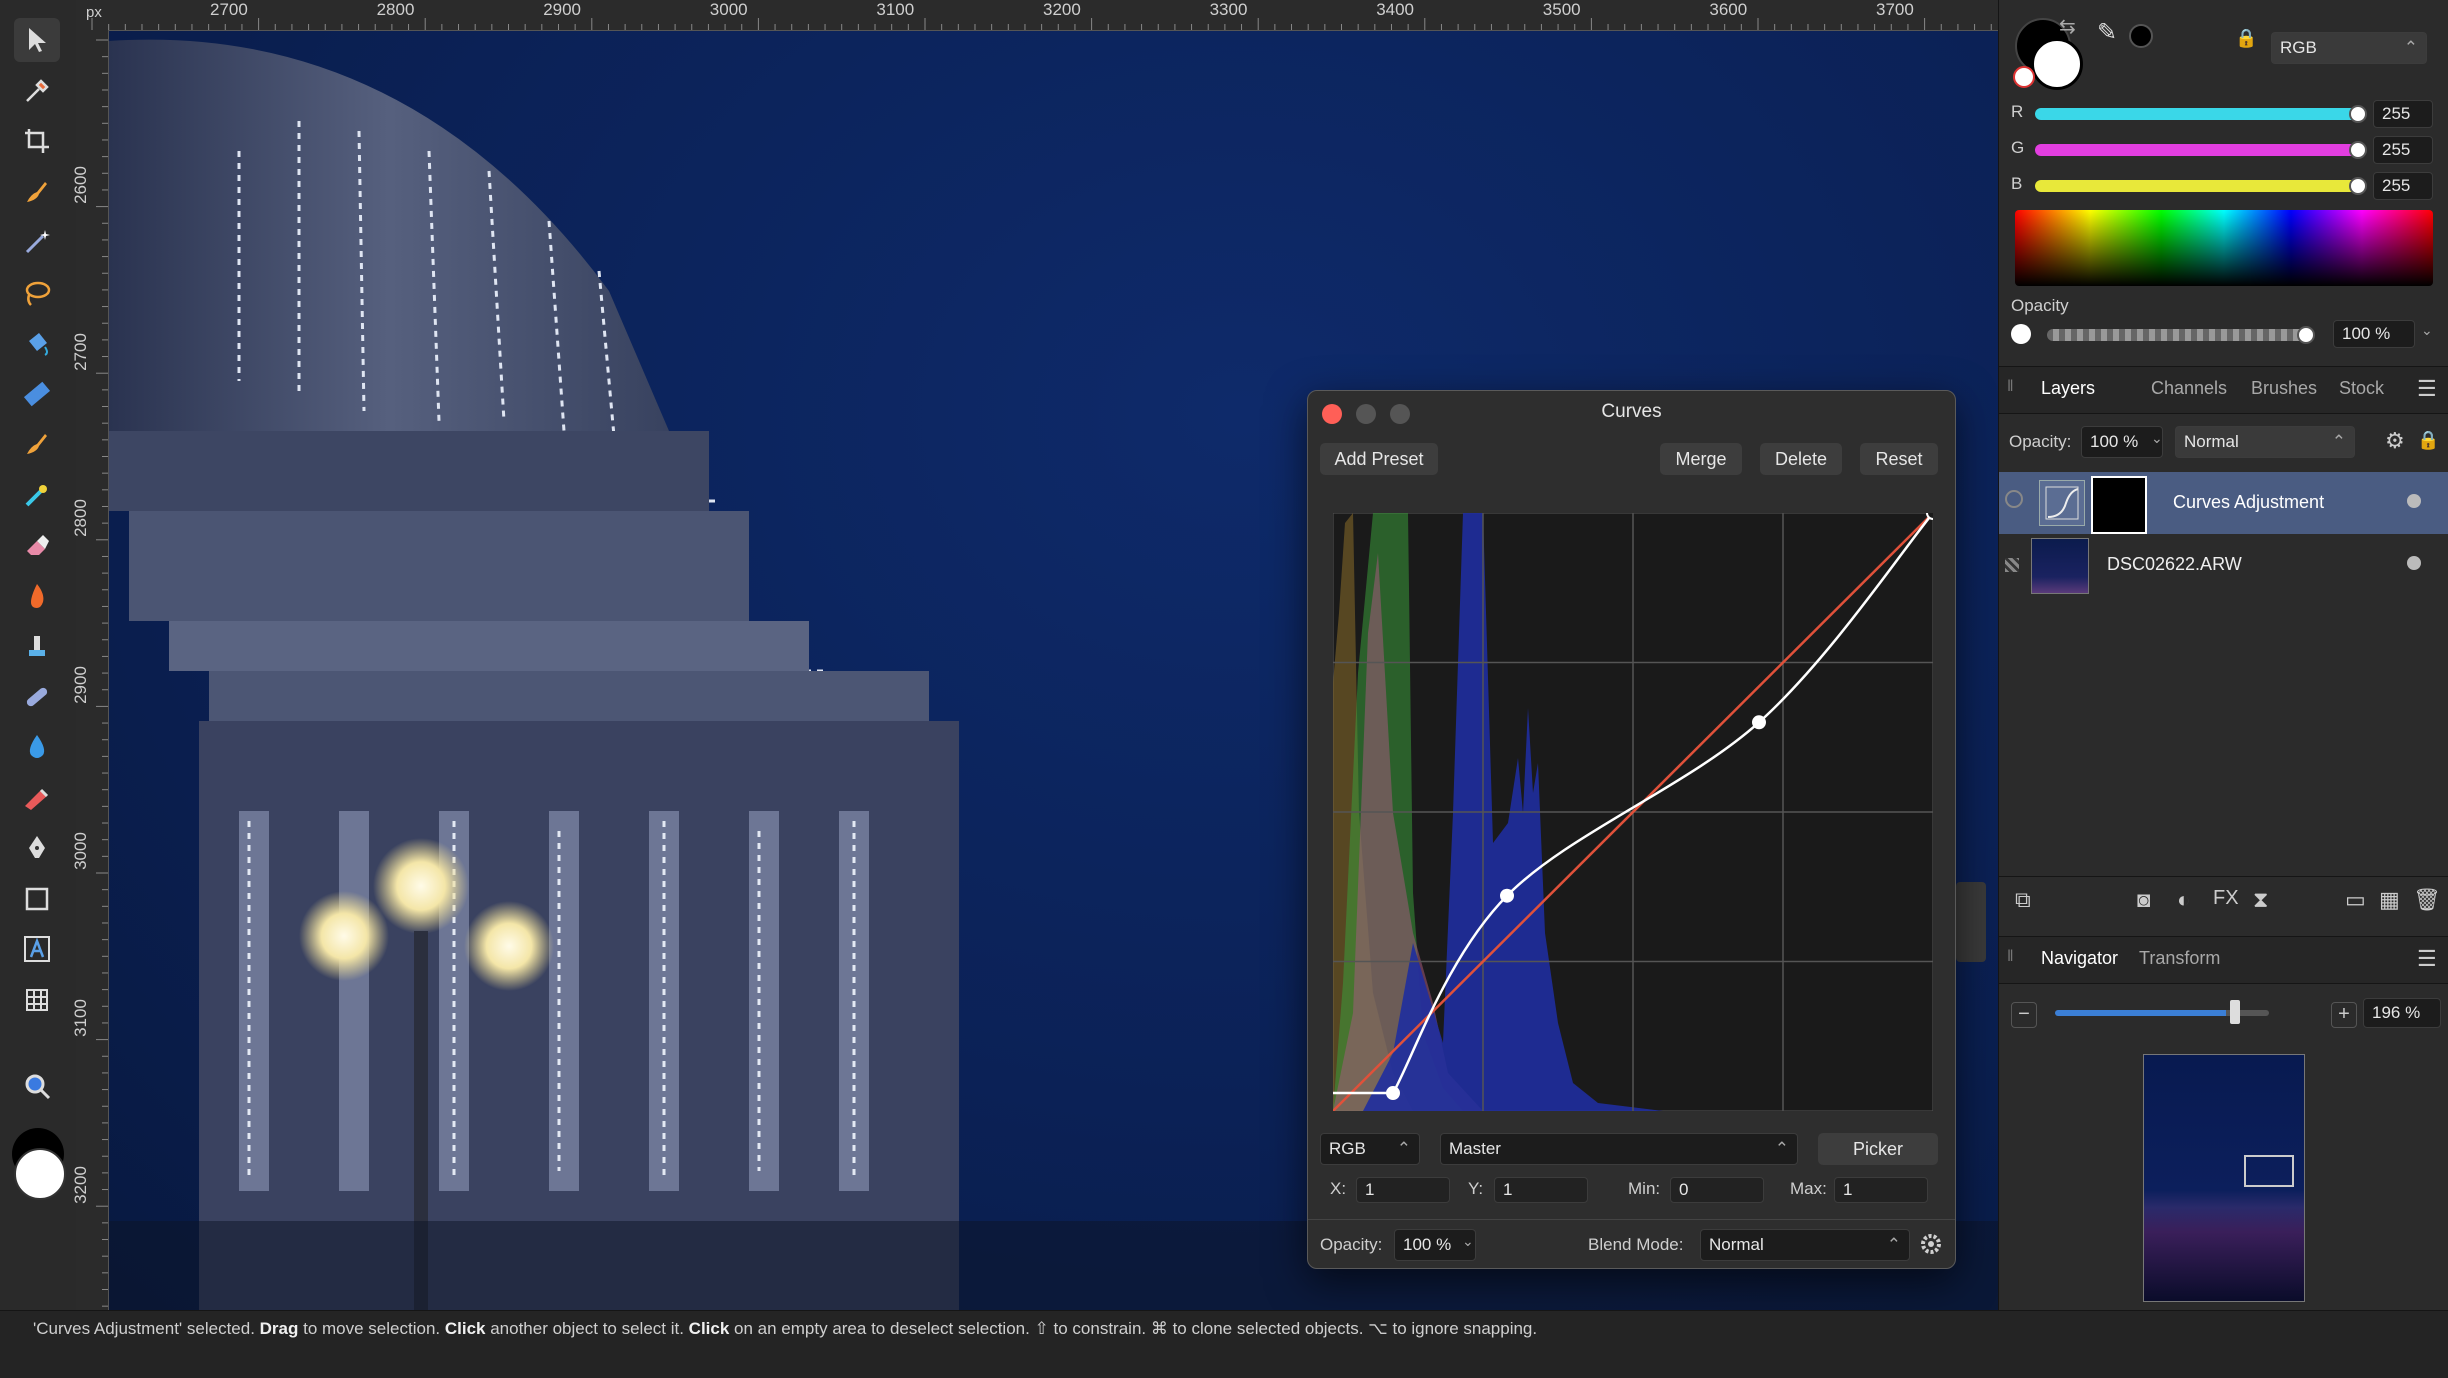 The image size is (2448, 1378). What do you see at coordinates (37, 1000) in the screenshot?
I see `mesh-warp-tool-icon` at bounding box center [37, 1000].